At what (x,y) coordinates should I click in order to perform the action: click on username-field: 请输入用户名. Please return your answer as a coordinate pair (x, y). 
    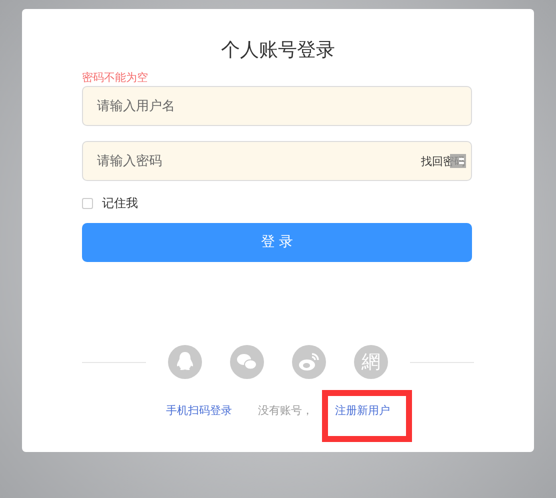
    Looking at the image, I should click on (277, 106).